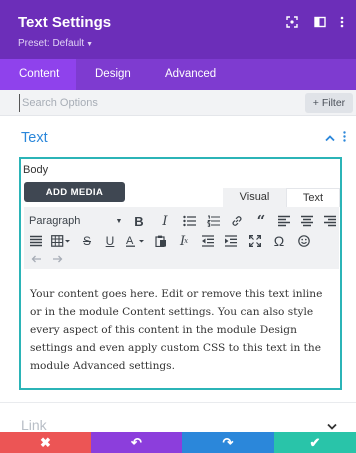 The width and height of the screenshot is (356, 453). Describe the element at coordinates (190, 74) in the screenshot. I see `tab-advanced: Advanced` at that location.